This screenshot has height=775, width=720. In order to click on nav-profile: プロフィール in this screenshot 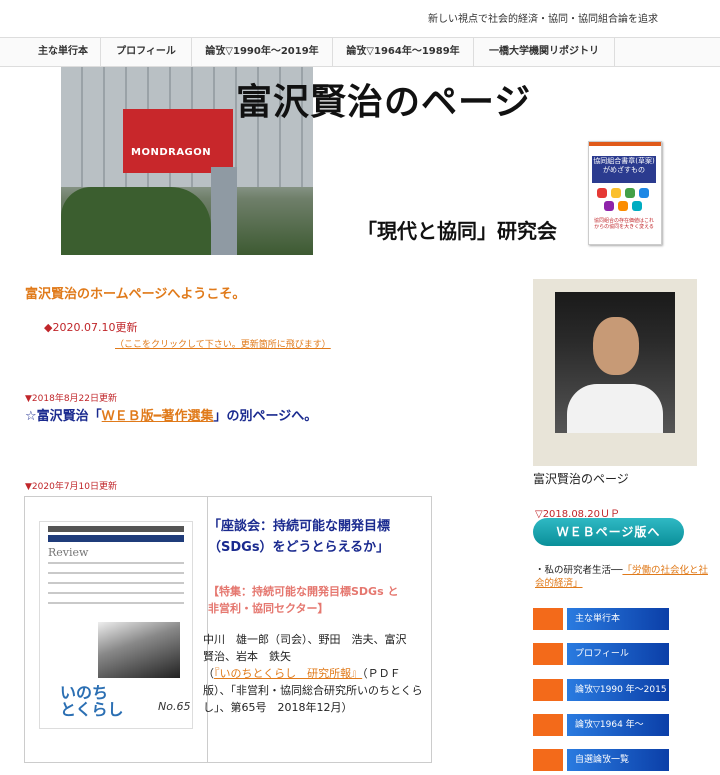, I will do `click(146, 52)`.